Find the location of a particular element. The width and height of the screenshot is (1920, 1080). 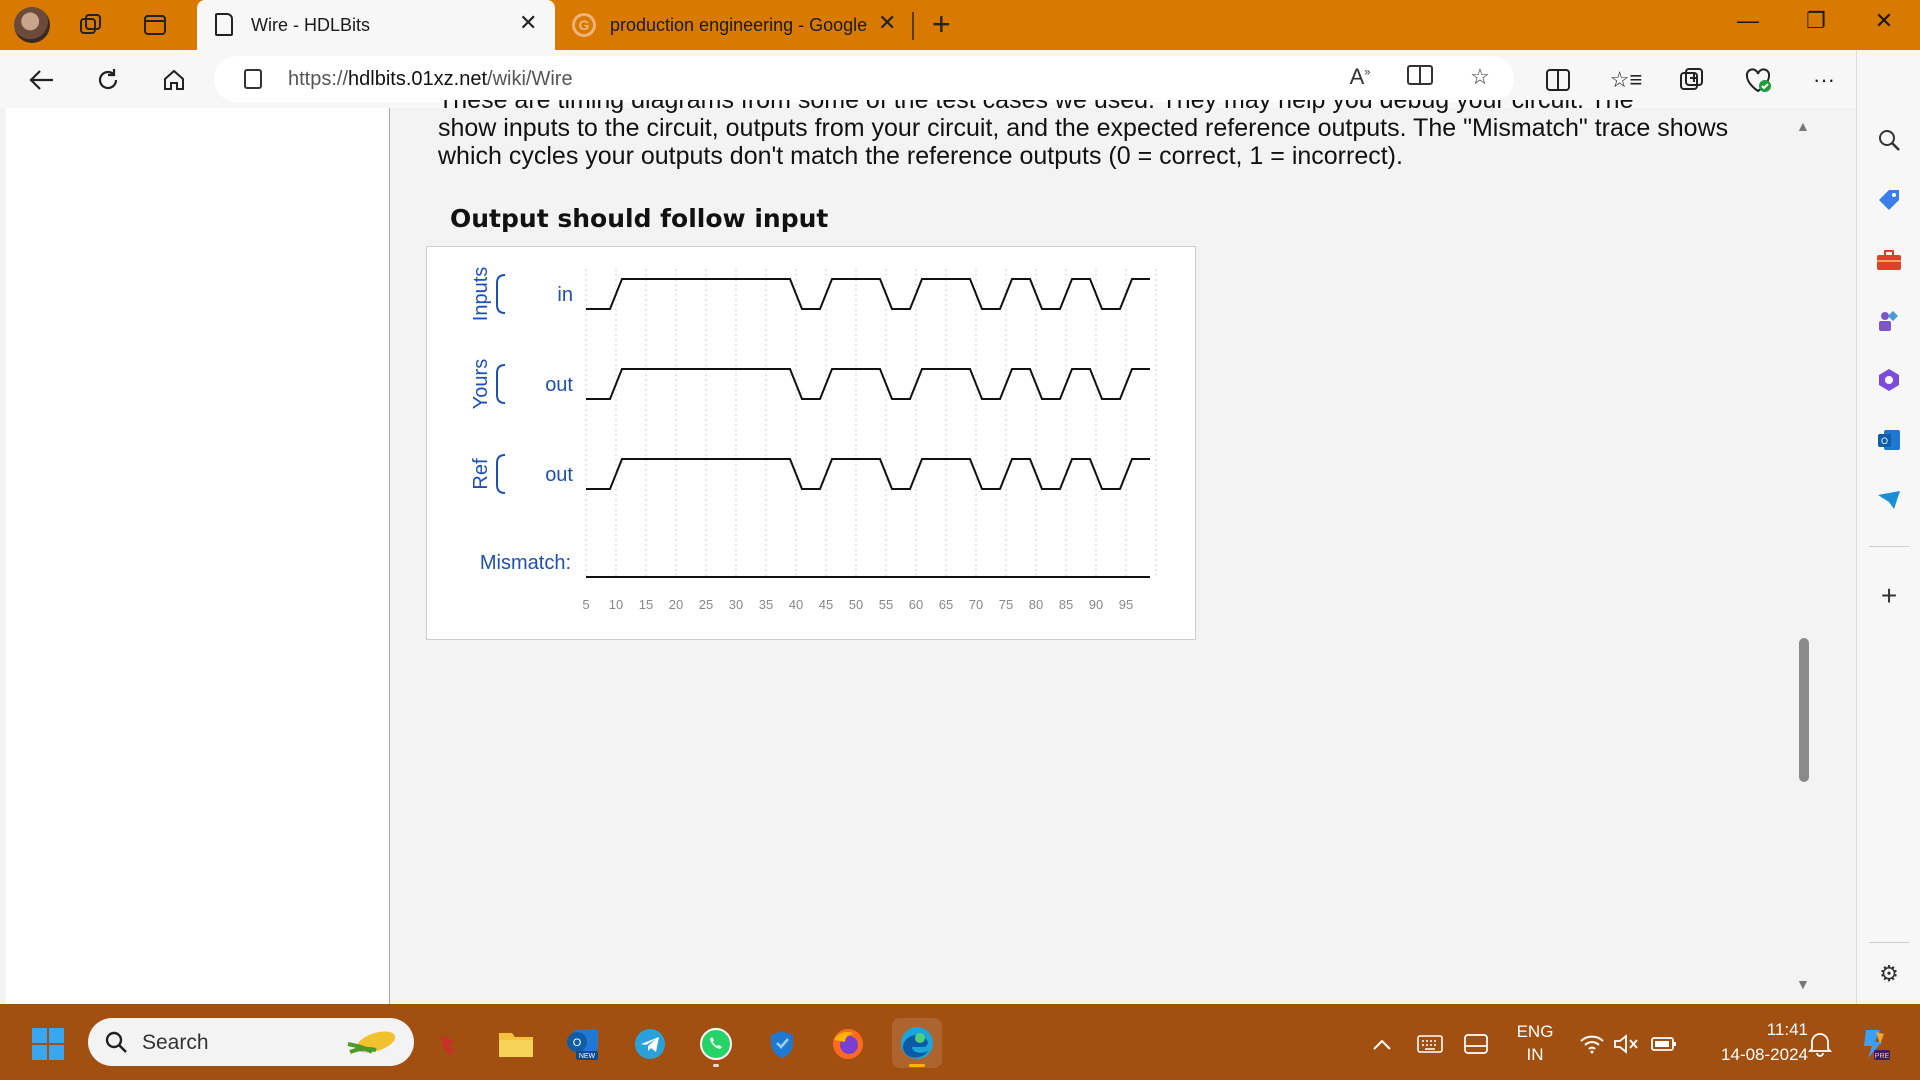

tick-label: 85 is located at coordinates (1066, 604).